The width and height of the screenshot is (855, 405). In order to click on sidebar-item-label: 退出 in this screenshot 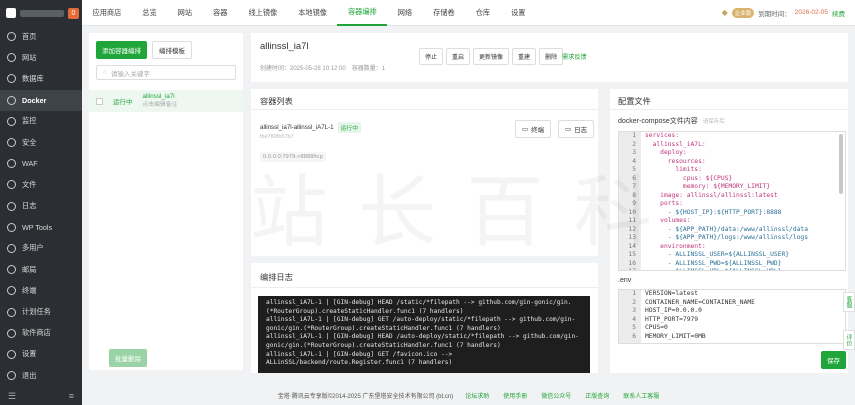, I will do `click(29, 375)`.